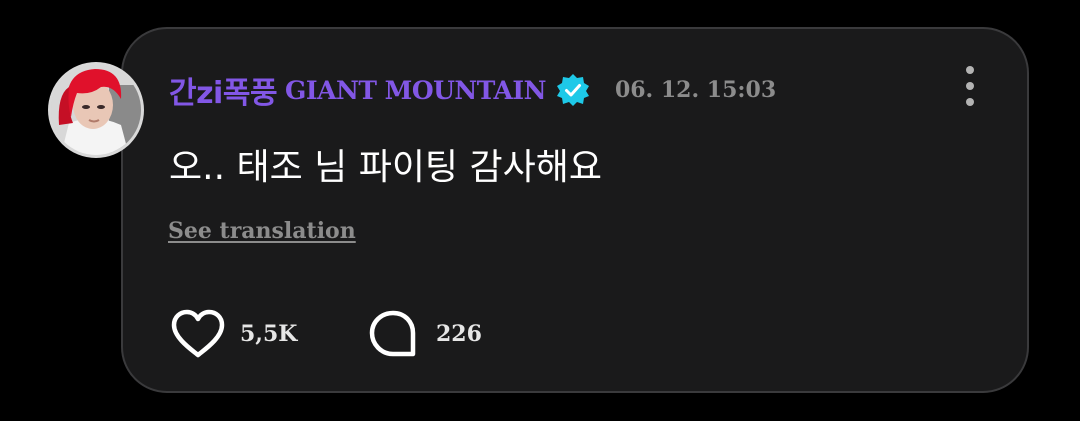 The height and width of the screenshot is (421, 1080). Describe the element at coordinates (695, 90) in the screenshot. I see `comment-timestamp: 06. 12. 15:03` at that location.